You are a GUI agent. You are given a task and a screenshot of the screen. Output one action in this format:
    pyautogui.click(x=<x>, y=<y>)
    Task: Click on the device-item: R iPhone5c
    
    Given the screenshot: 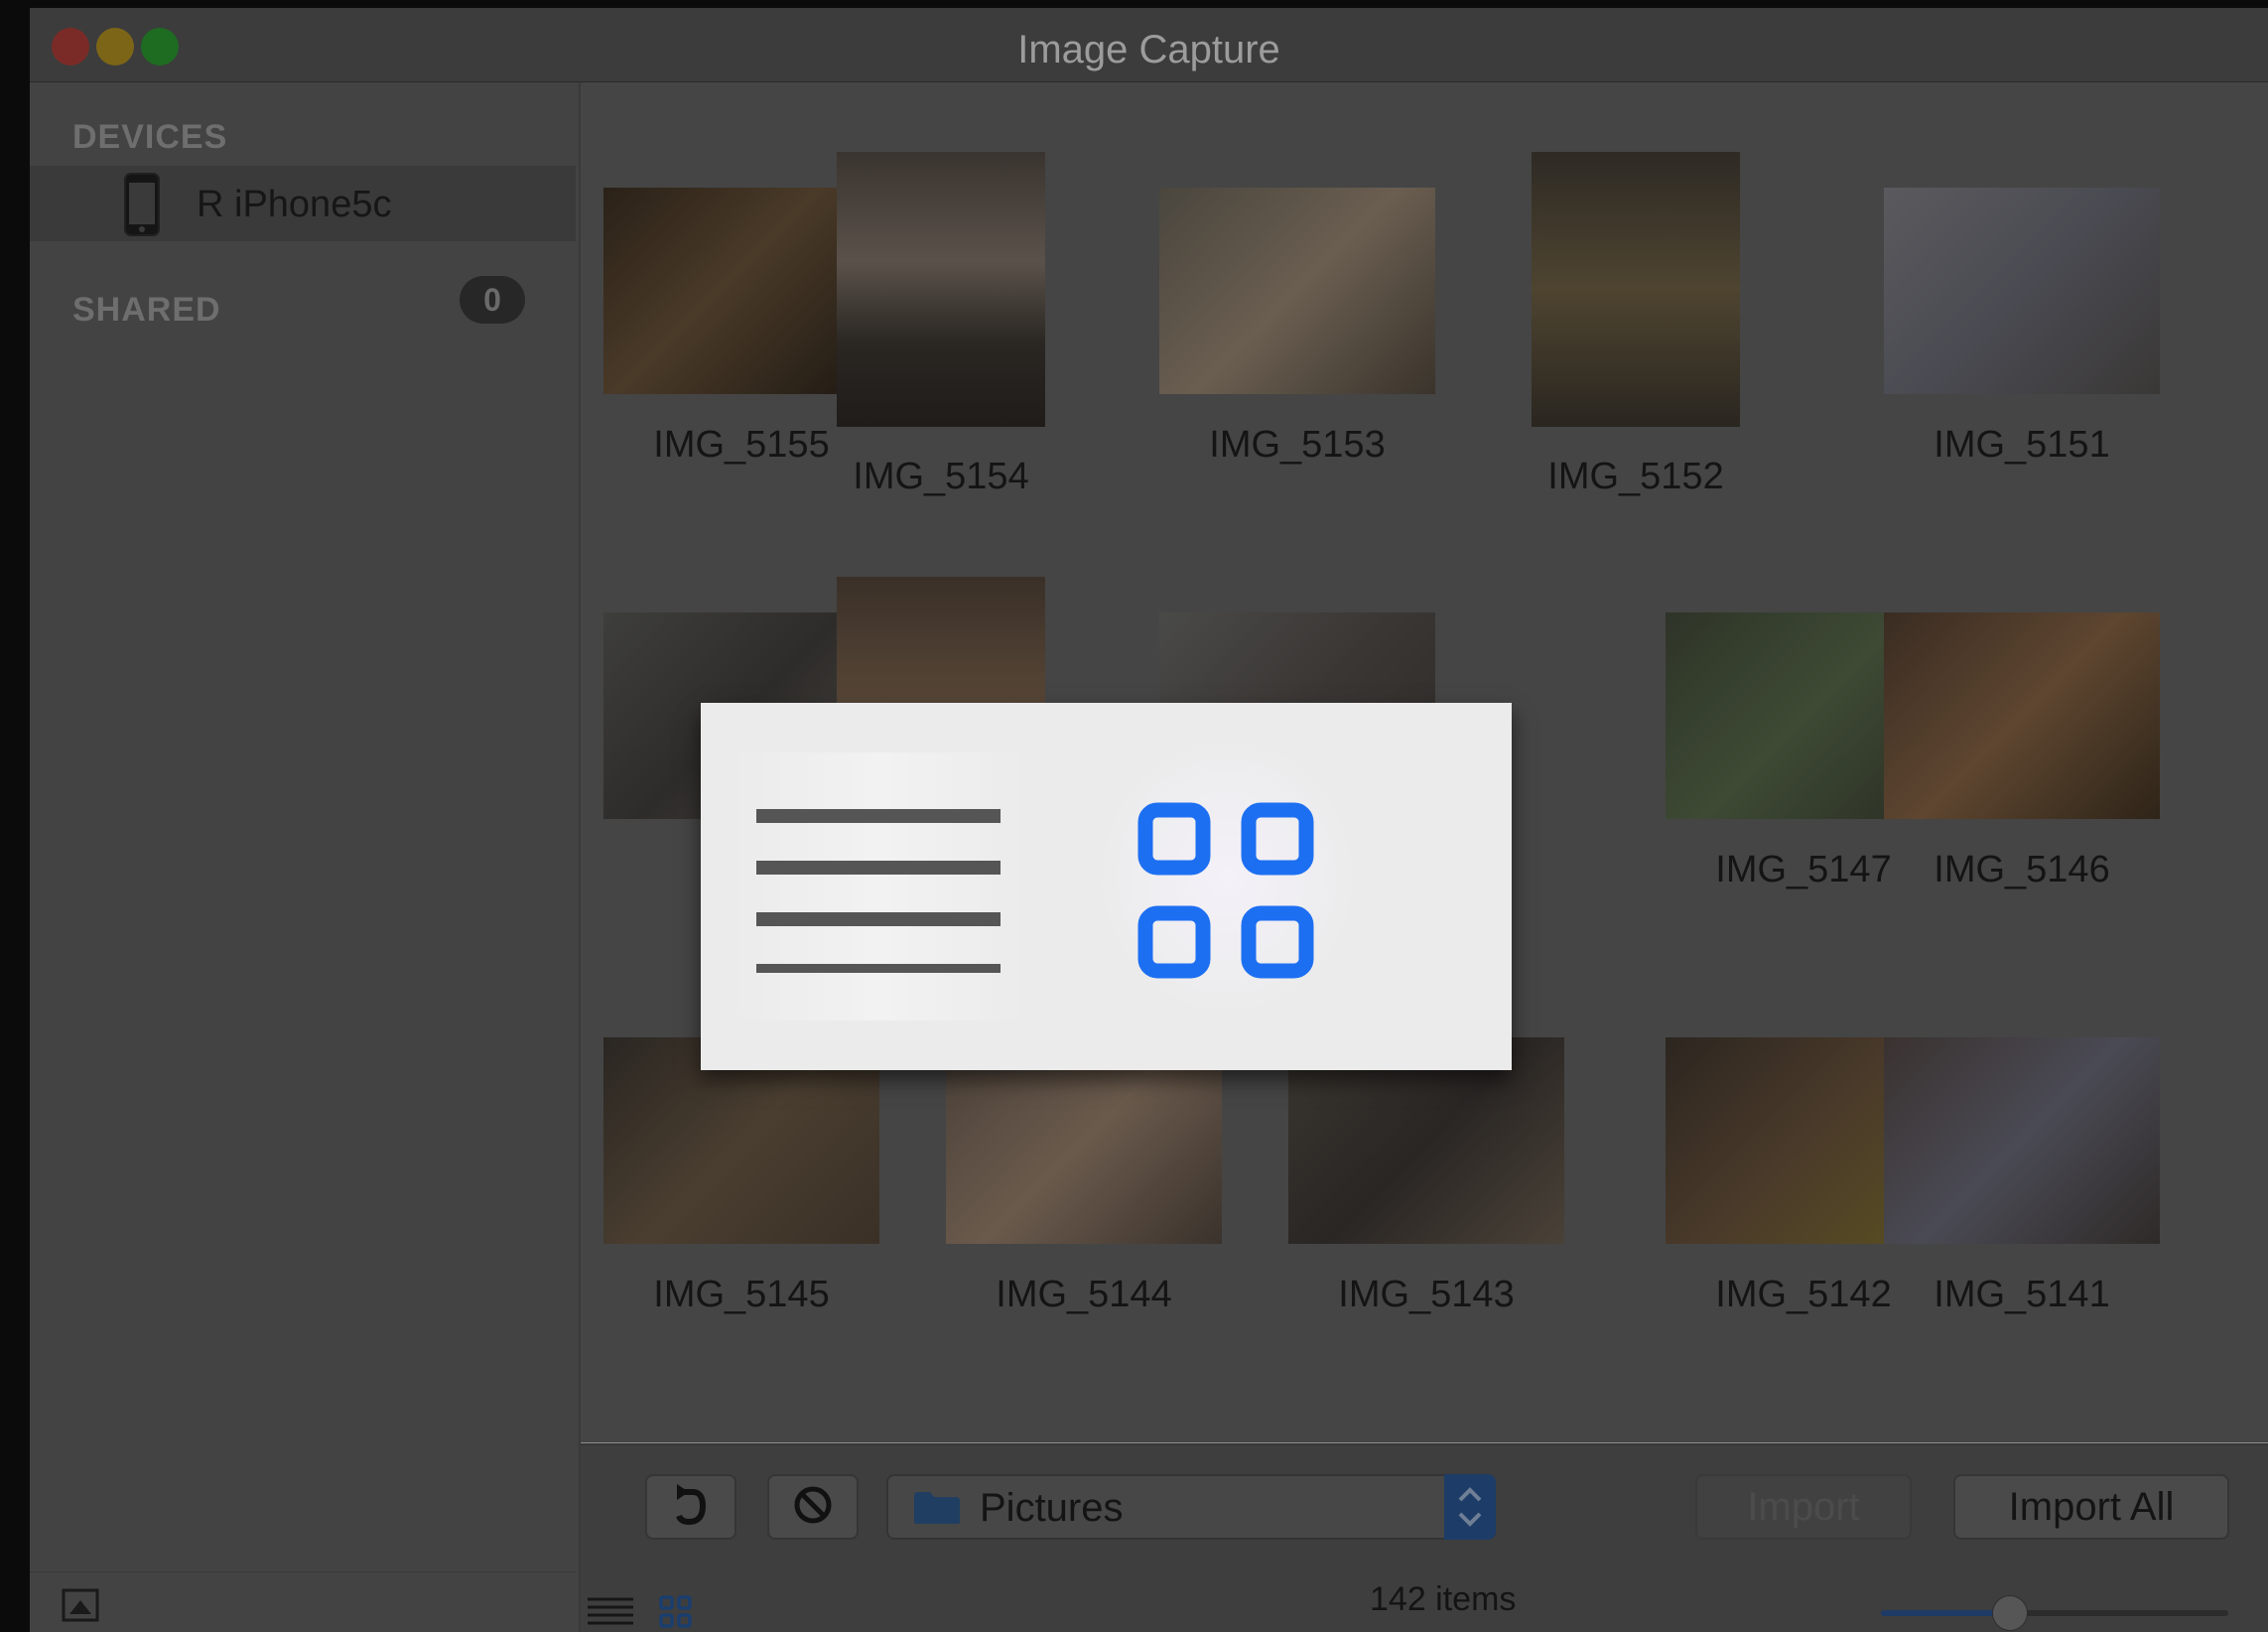 What is the action you would take?
    pyautogui.click(x=303, y=203)
    